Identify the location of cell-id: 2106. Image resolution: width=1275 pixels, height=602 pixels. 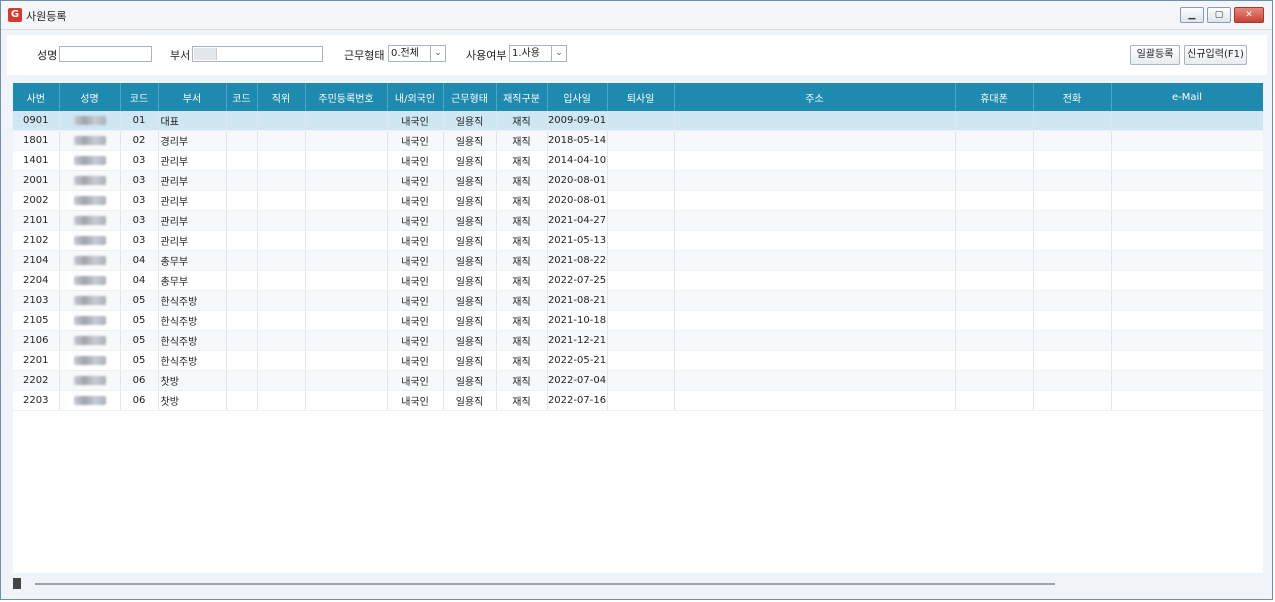
(36, 340).